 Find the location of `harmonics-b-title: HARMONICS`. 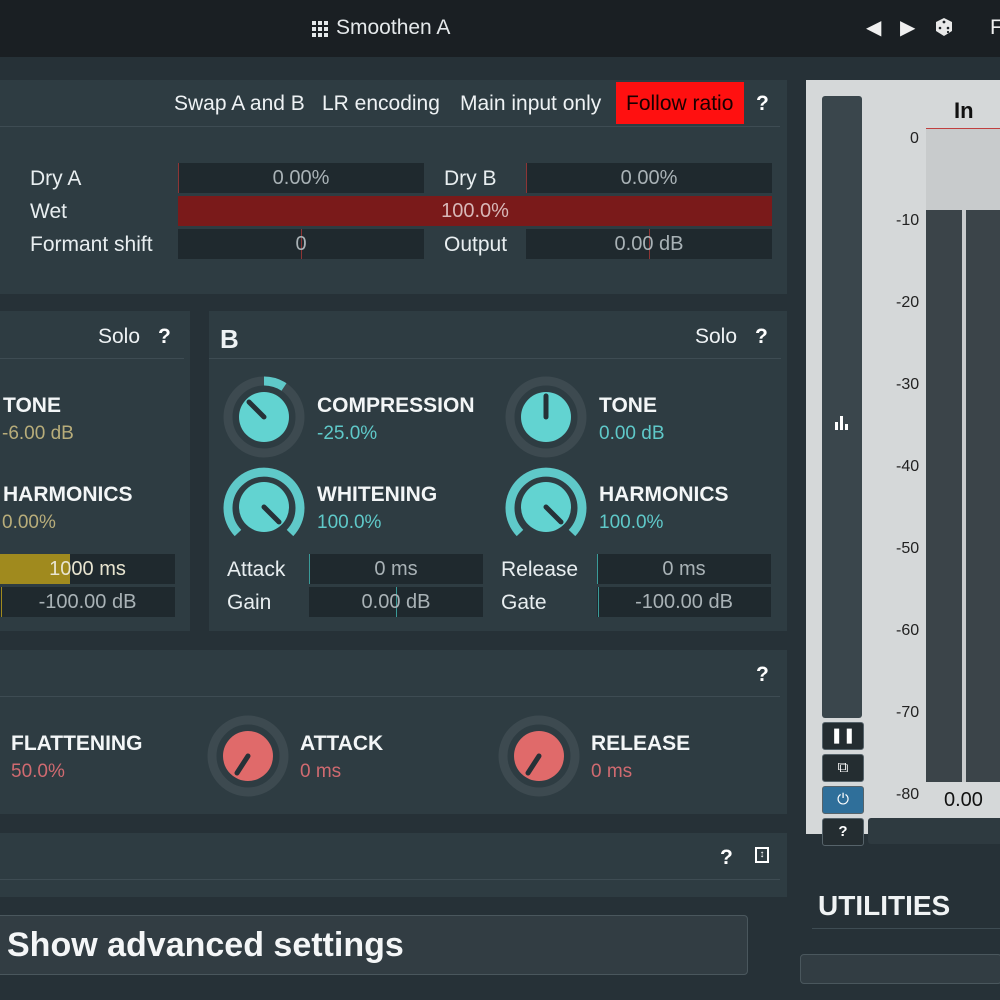

harmonics-b-title: HARMONICS is located at coordinates (664, 494).